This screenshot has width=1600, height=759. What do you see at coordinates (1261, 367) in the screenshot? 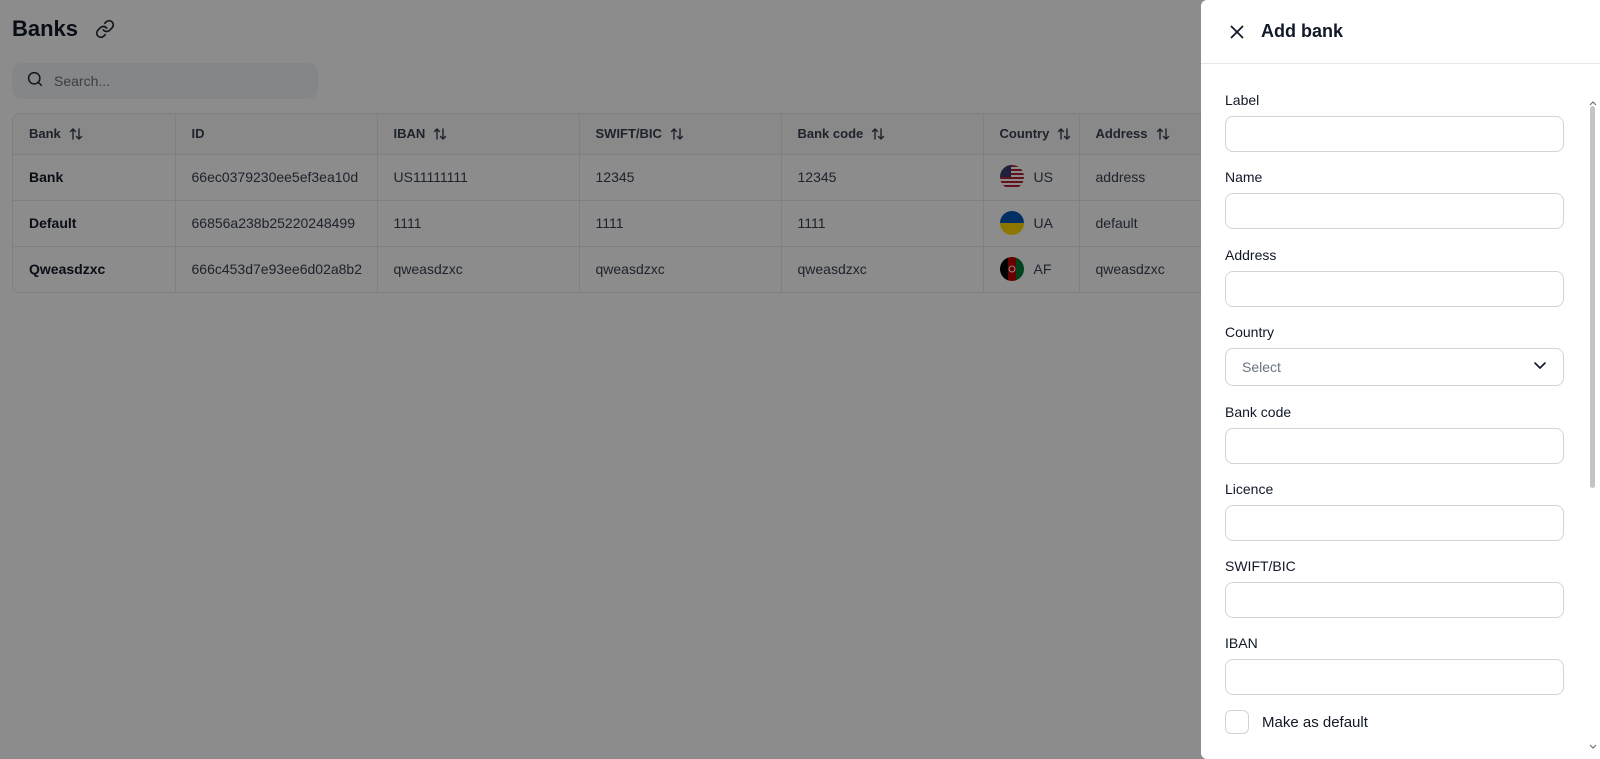
I see `country-select-value: Select` at bounding box center [1261, 367].